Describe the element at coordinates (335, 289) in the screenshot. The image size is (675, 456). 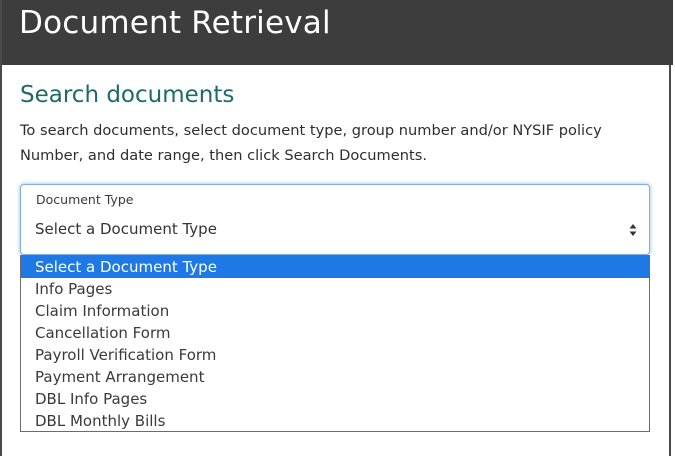
I see `option-info-pages: Info Pages` at that location.